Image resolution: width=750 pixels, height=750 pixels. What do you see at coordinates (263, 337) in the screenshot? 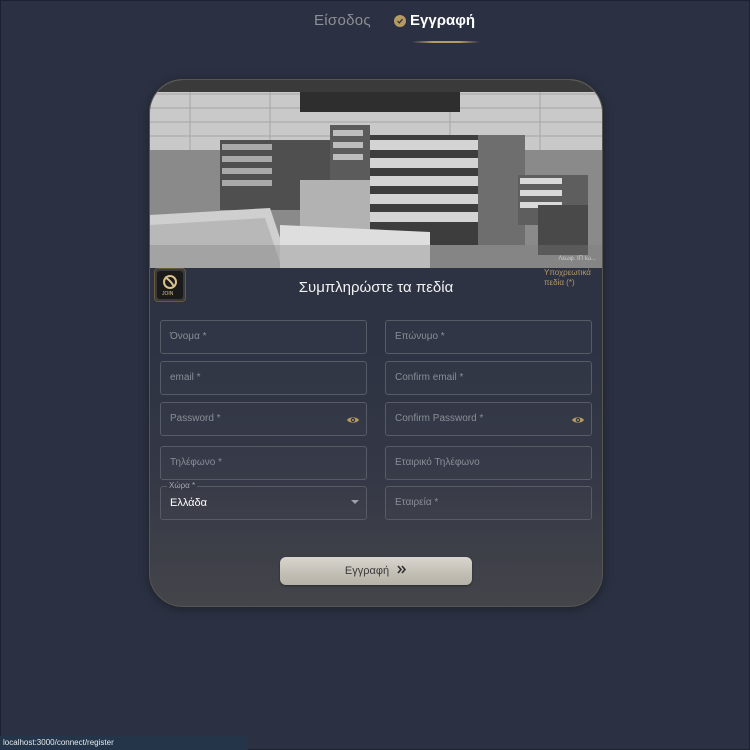
I see `first-name-field: Όνομα *` at bounding box center [263, 337].